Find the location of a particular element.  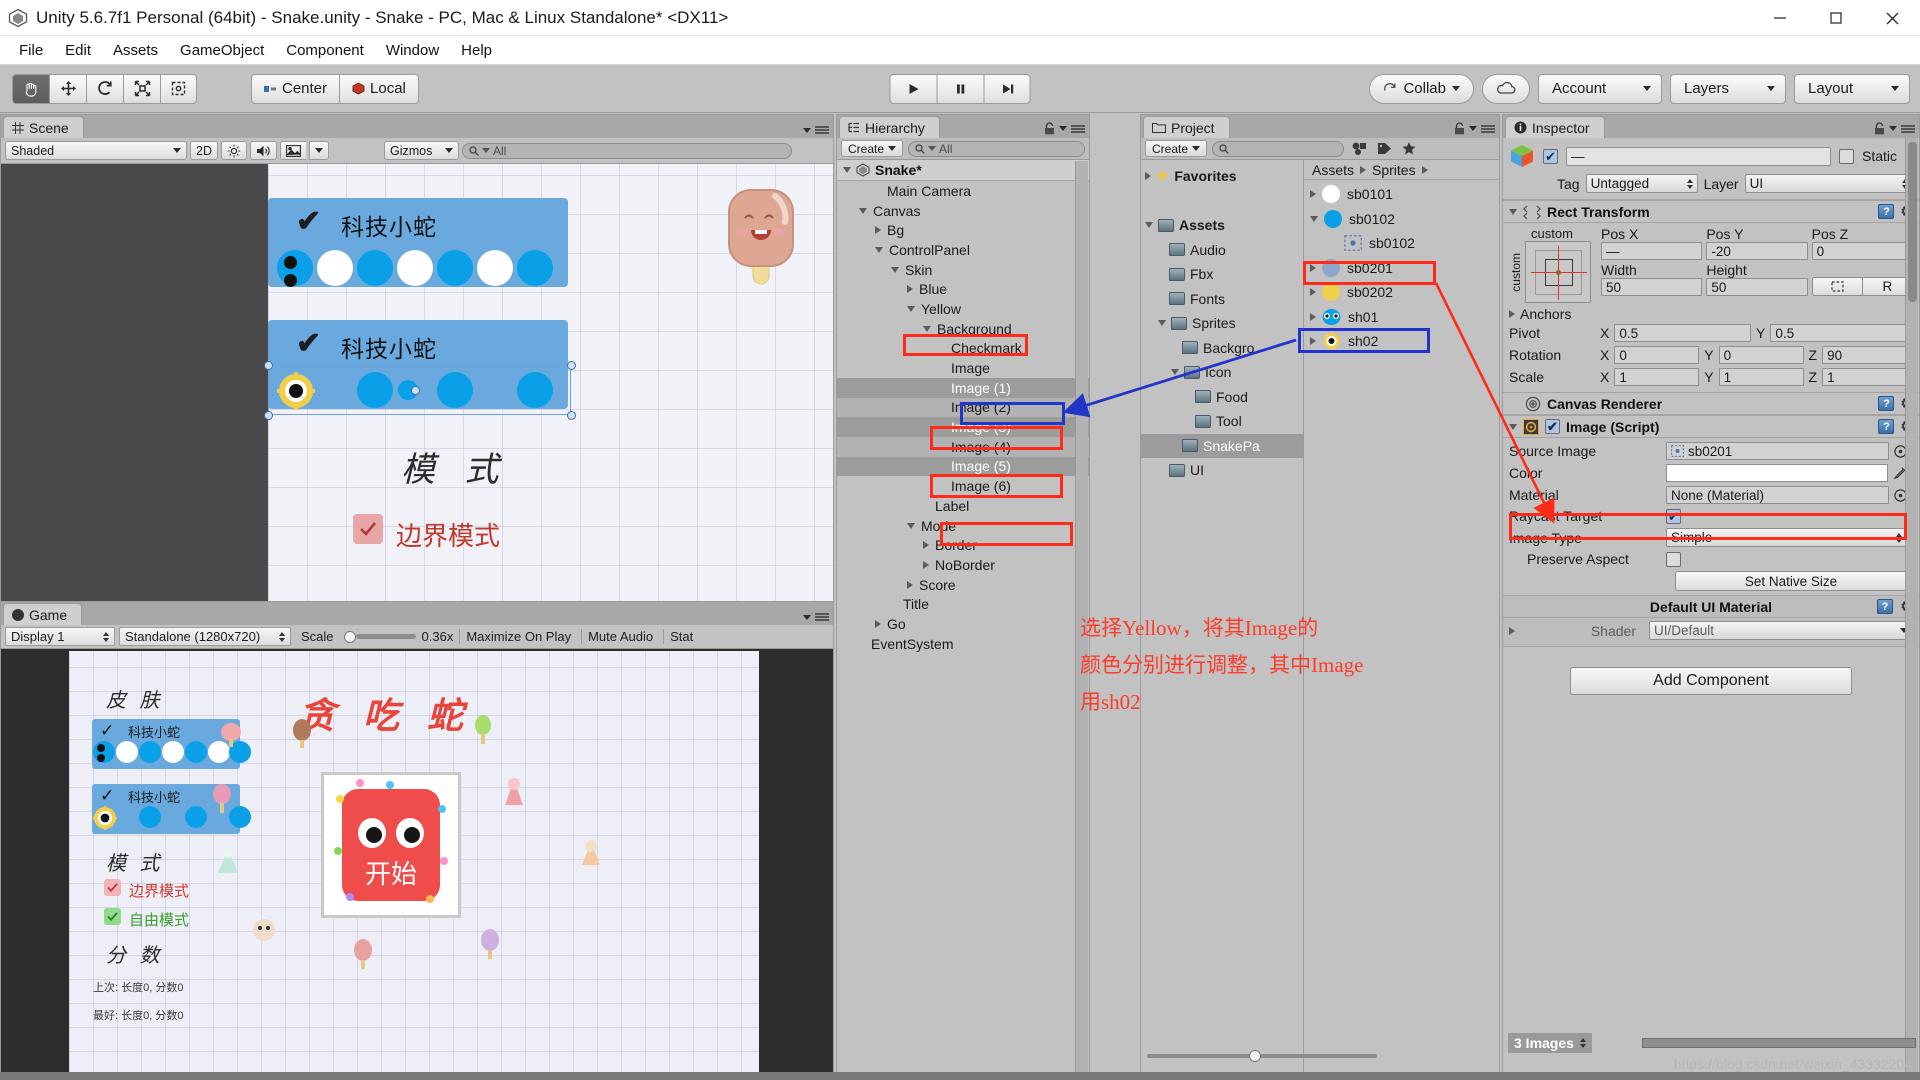

rect-tool-icon is located at coordinates (178, 88).